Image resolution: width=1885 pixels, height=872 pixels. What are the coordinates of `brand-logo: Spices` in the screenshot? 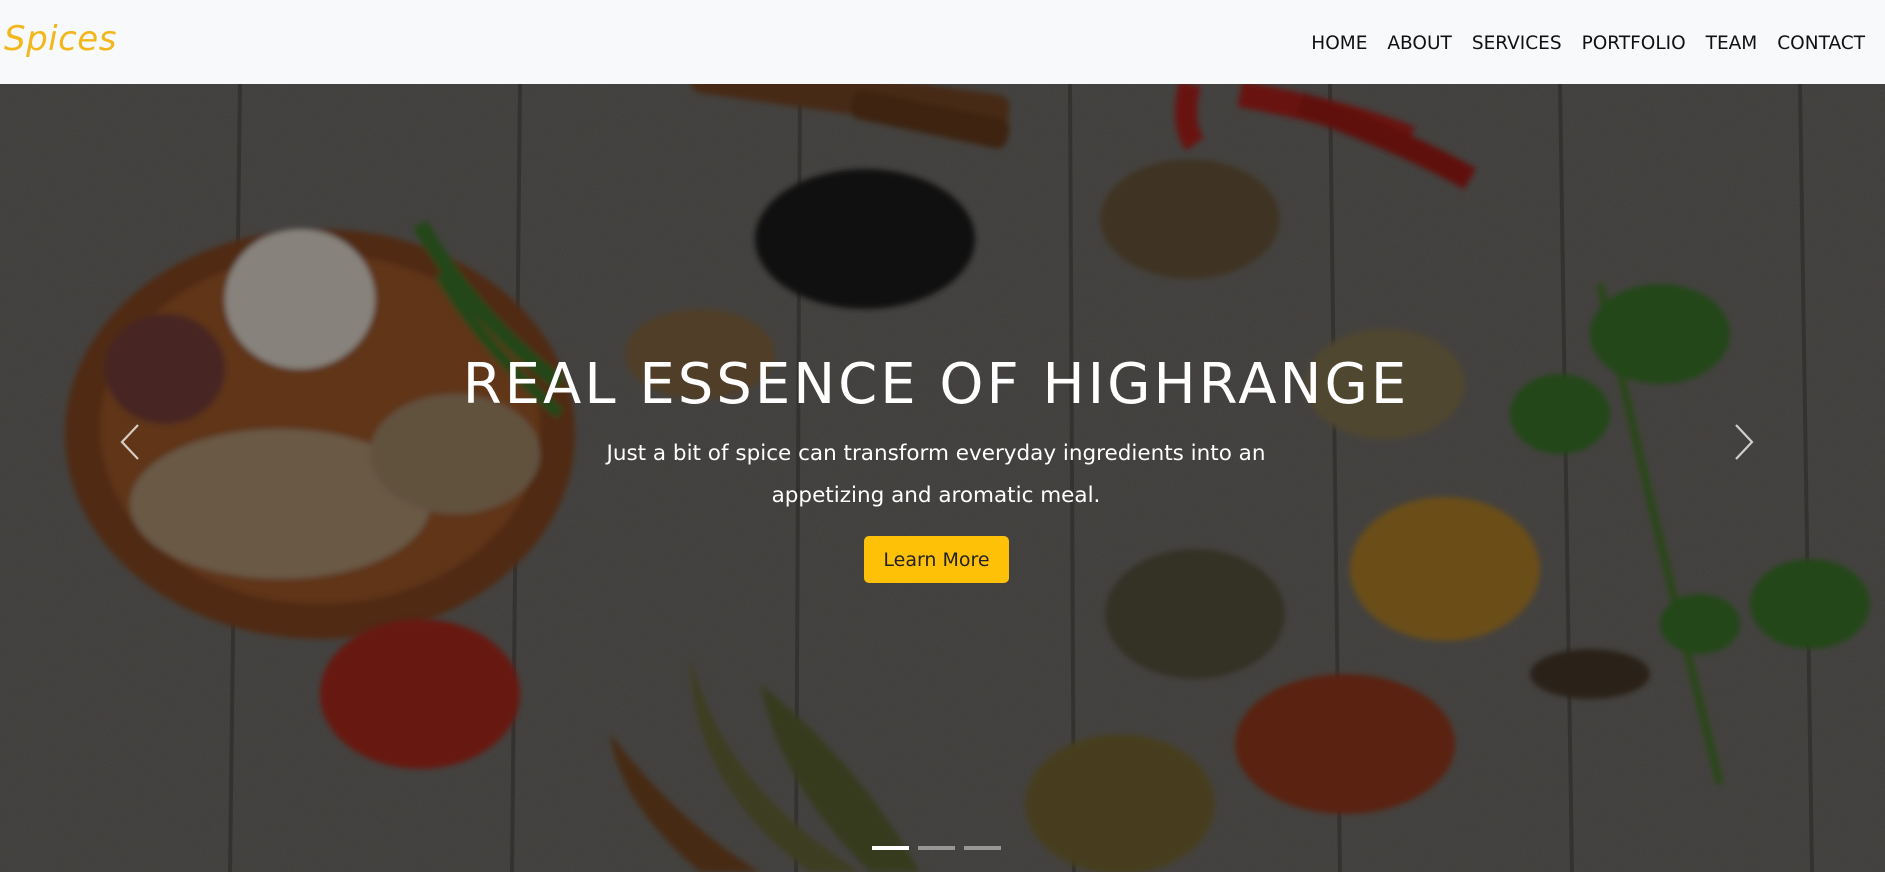 It's located at (60, 39).